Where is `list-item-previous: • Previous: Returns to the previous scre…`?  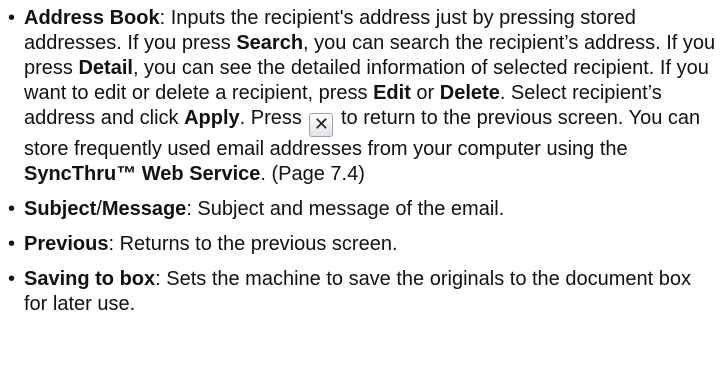 list-item-previous: • Previous: Returns to the previous scre… is located at coordinates (362, 244).